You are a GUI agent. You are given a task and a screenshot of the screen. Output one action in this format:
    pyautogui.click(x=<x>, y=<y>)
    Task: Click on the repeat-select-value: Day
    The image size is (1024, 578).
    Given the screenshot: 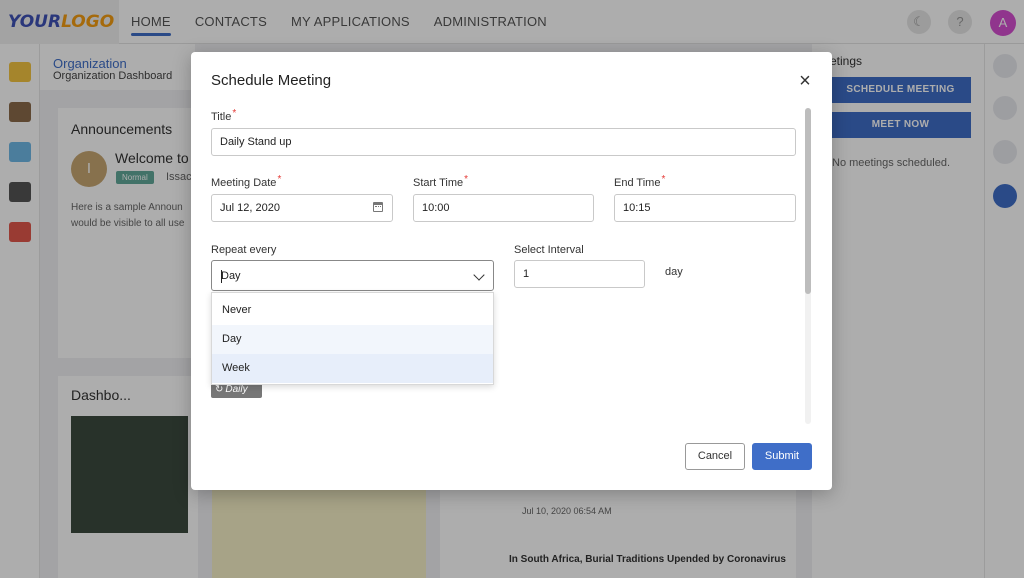 What is the action you would take?
    pyautogui.click(x=231, y=276)
    